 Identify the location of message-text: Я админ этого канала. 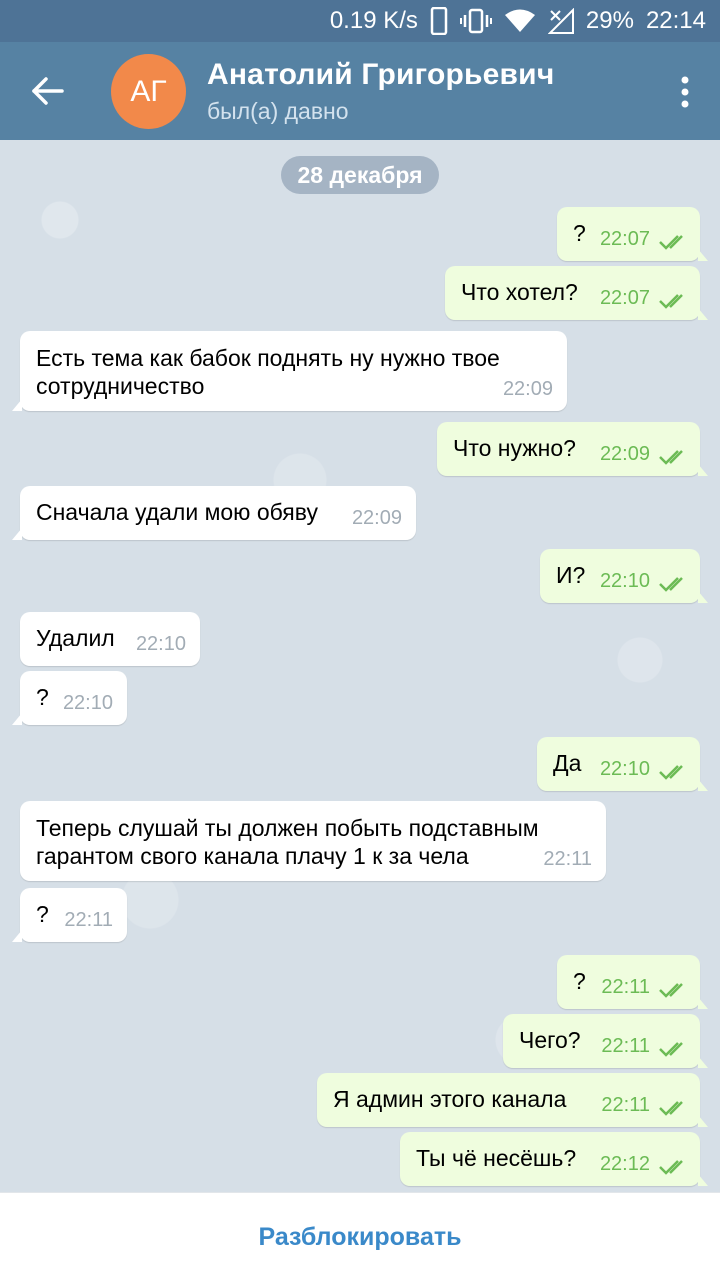
(450, 1099).